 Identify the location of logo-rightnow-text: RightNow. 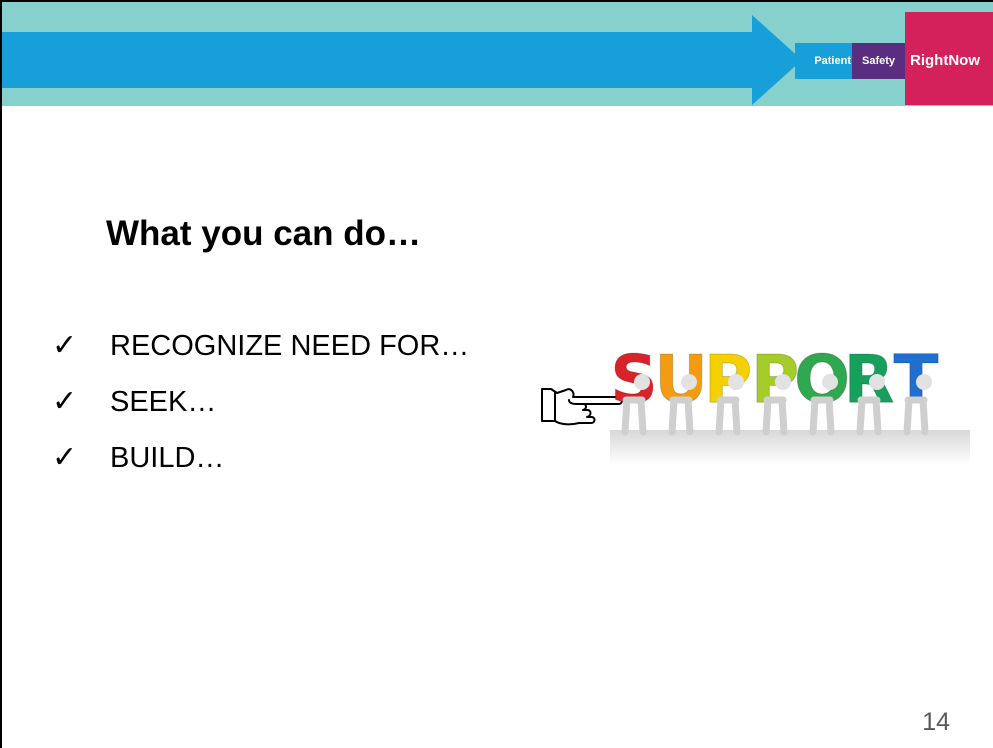
(945, 60).